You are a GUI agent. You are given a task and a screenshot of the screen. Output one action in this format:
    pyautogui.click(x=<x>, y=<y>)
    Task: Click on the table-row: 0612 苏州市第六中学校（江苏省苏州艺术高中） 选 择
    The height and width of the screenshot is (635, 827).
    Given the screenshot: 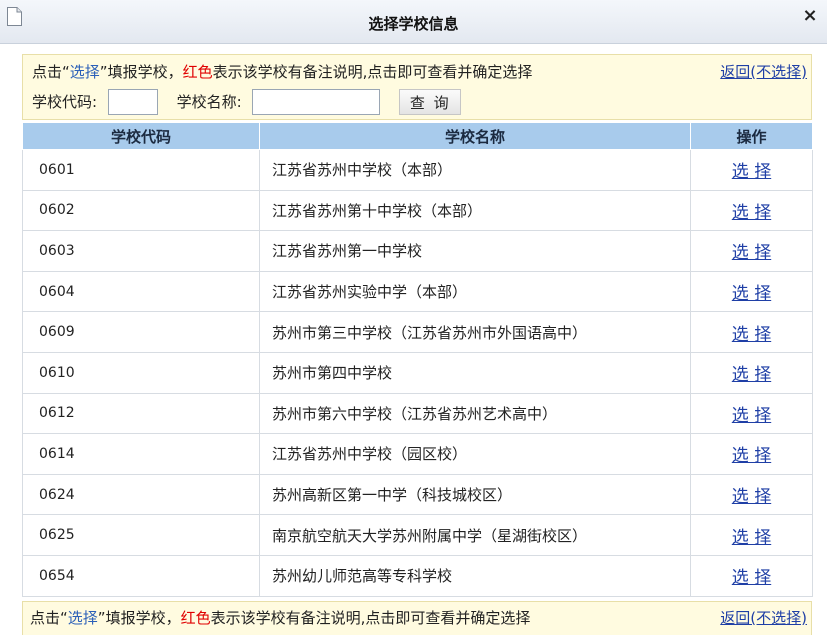 What is the action you would take?
    pyautogui.click(x=417, y=413)
    